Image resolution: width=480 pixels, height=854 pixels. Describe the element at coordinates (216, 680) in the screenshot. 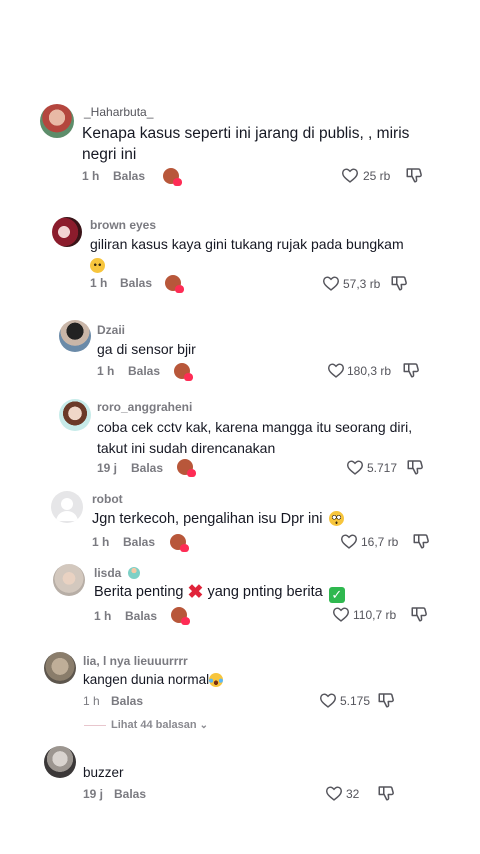

I see `crying-laughing-face-emoji-icon` at that location.